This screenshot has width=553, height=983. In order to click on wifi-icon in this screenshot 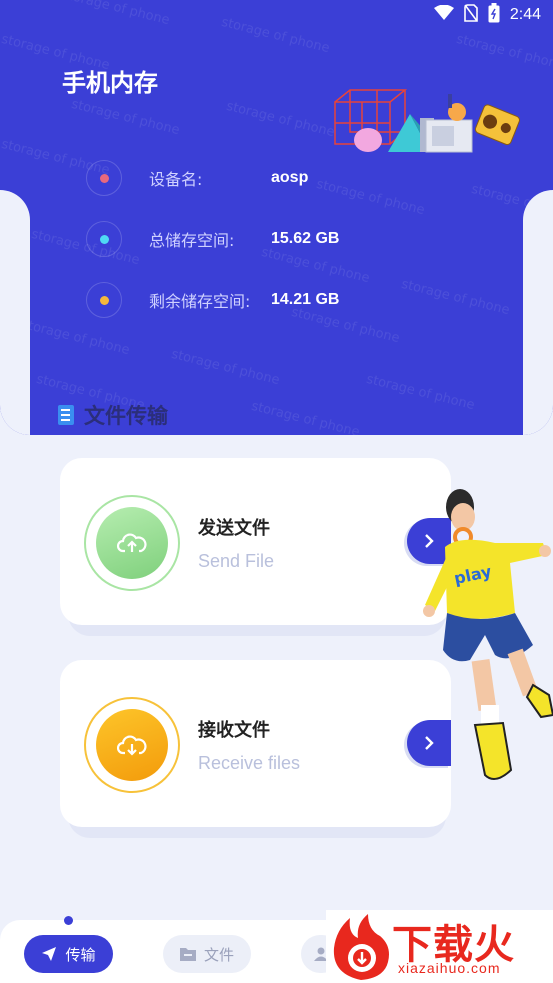, I will do `click(443, 14)`.